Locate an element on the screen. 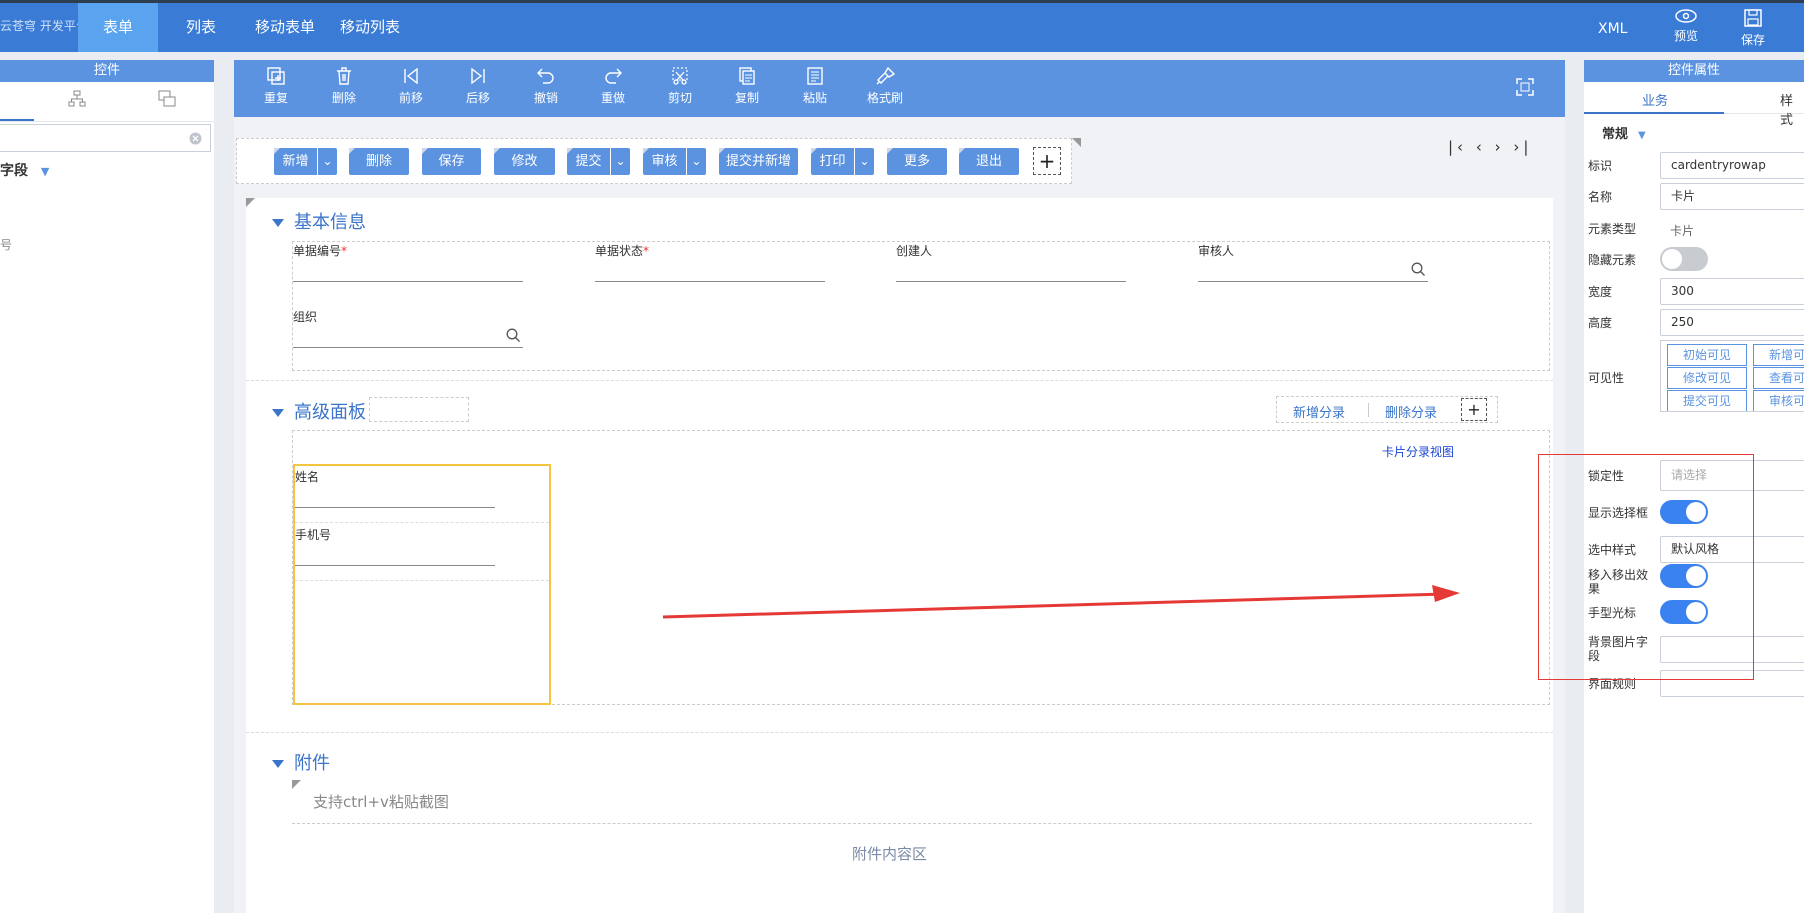  prop-hidden-toggle is located at coordinates (1684, 259).